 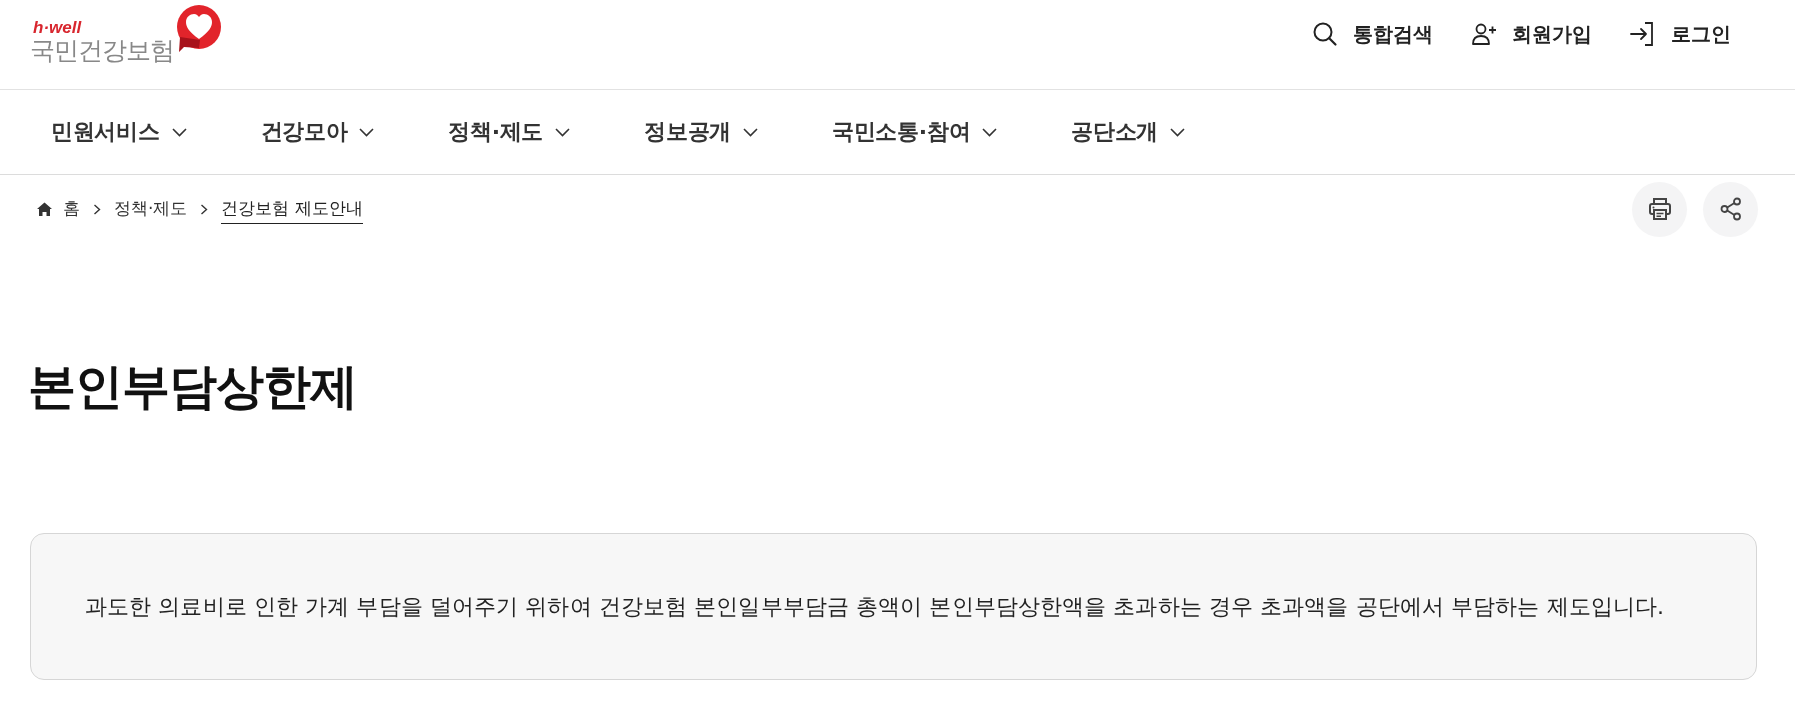 What do you see at coordinates (1128, 132) in the screenshot?
I see `nav-menu-item: 공단소개` at bounding box center [1128, 132].